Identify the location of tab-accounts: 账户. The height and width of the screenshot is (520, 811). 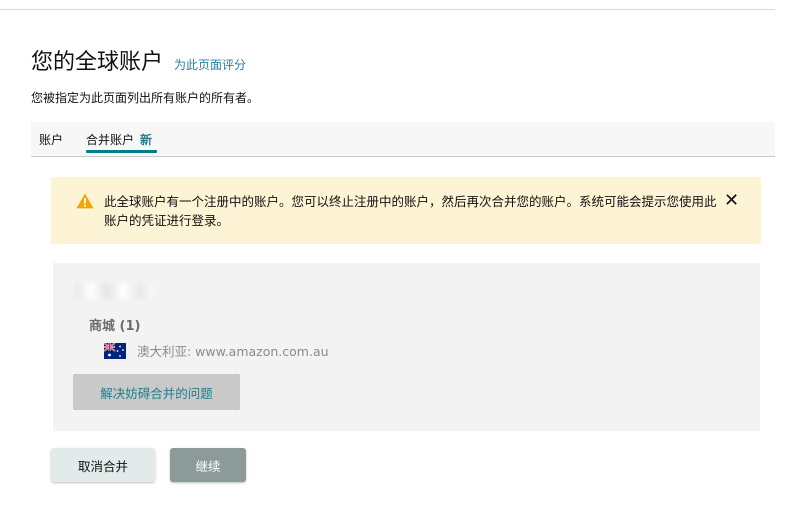
(51, 139).